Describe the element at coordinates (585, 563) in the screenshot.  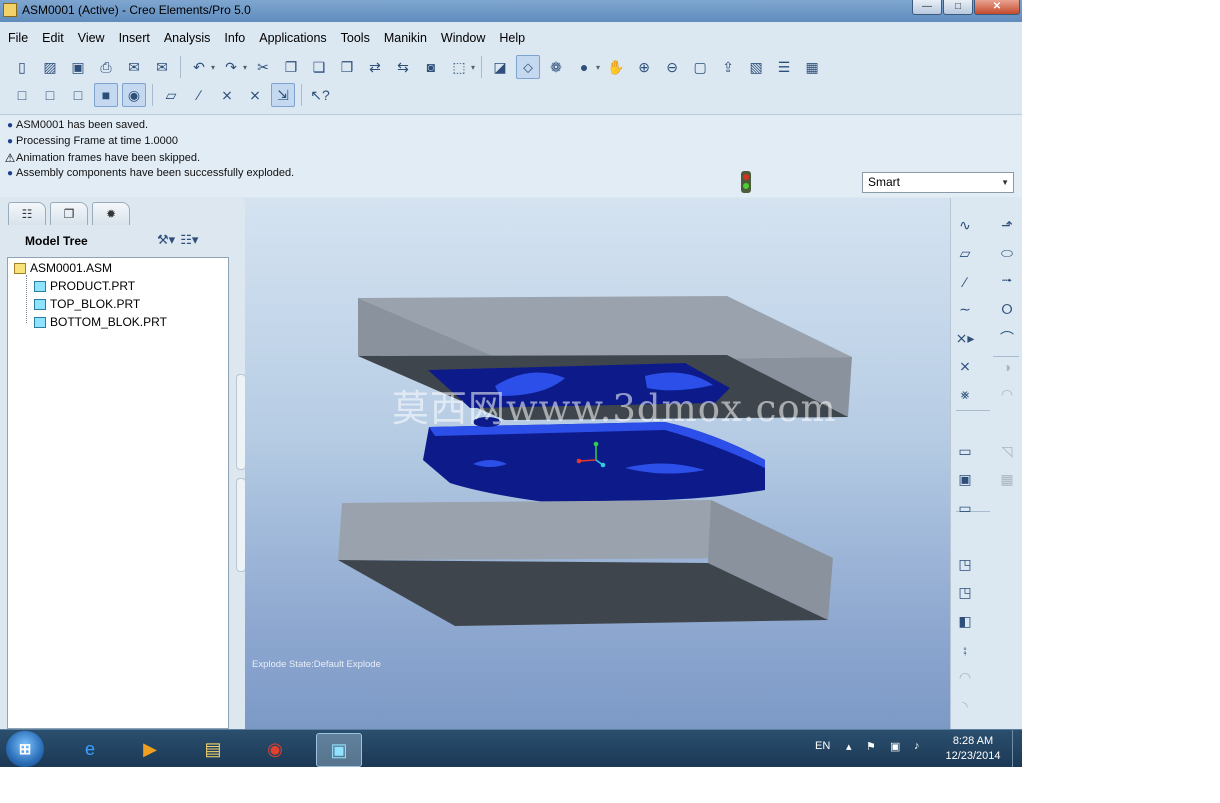
I see `bottom-blok-part` at that location.